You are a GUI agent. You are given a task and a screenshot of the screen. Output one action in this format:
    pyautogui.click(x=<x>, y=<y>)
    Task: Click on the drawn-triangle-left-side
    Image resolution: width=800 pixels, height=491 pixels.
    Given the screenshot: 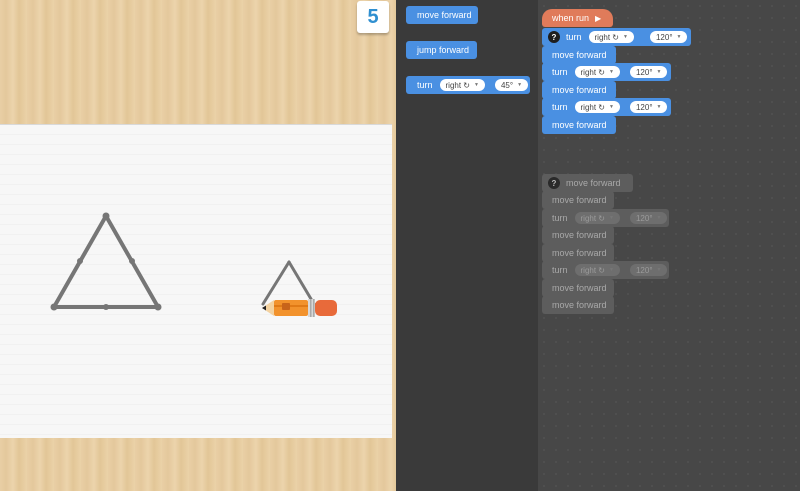 What is the action you would take?
    pyautogui.click(x=276, y=283)
    